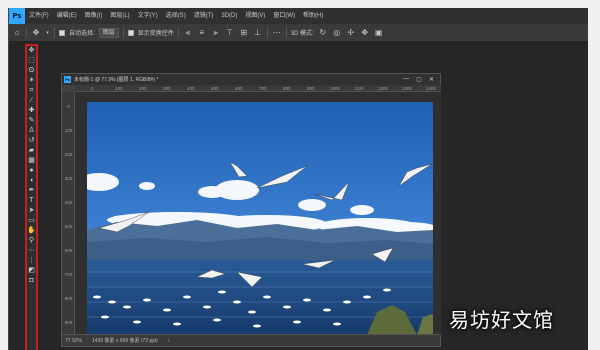  What do you see at coordinates (258, 33) in the screenshot?
I see `align-bottom-icon: ⊥` at bounding box center [258, 33].